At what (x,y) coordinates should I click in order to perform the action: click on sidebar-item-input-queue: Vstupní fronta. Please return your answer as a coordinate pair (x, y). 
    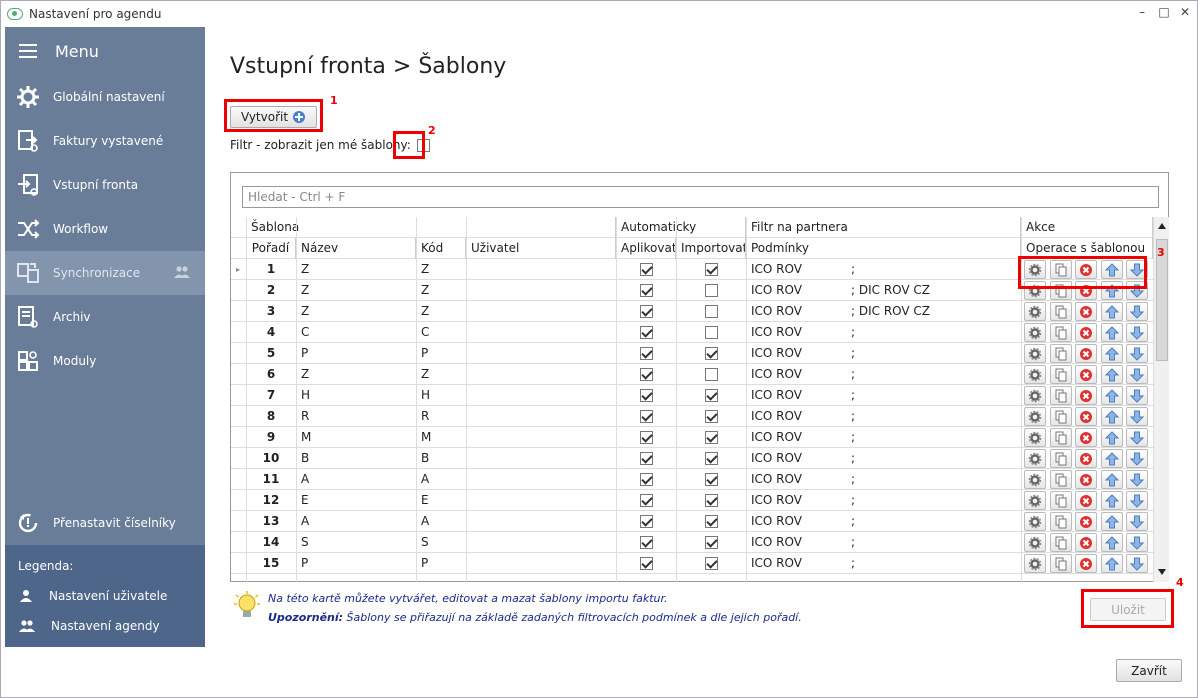
    Looking at the image, I should click on (105, 185).